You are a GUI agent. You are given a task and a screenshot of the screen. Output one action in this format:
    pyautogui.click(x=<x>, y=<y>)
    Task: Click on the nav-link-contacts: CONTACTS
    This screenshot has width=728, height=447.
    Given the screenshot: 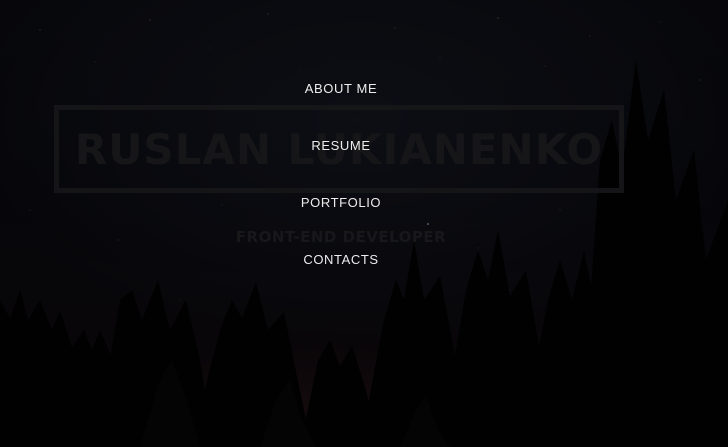 What is the action you would take?
    pyautogui.click(x=341, y=259)
    